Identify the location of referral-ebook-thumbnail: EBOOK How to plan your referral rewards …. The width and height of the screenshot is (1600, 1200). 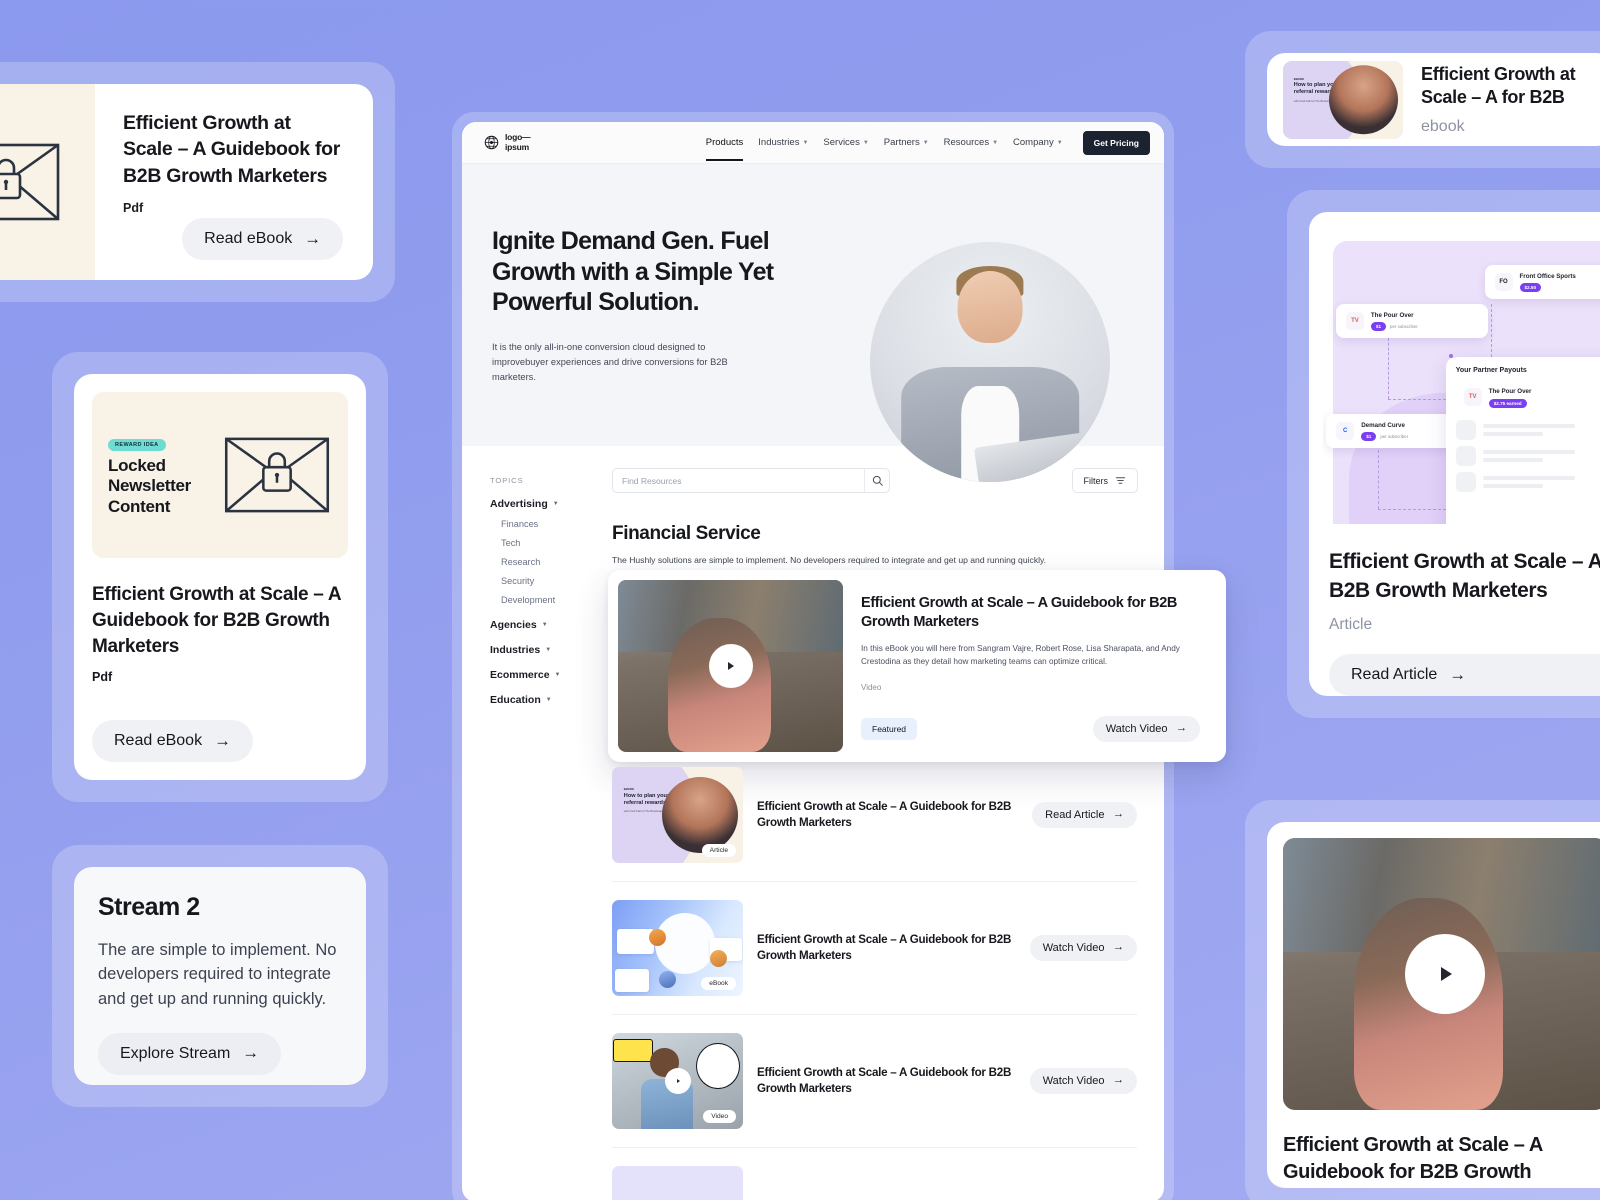
(677, 815).